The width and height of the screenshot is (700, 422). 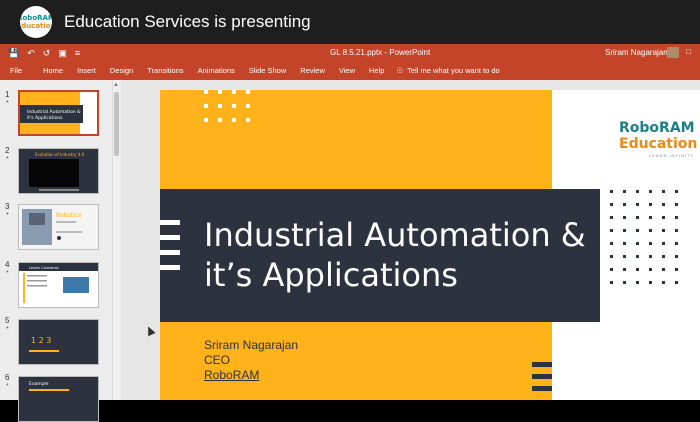 What do you see at coordinates (688, 51) in the screenshot?
I see `window-restore-icon: □` at bounding box center [688, 51].